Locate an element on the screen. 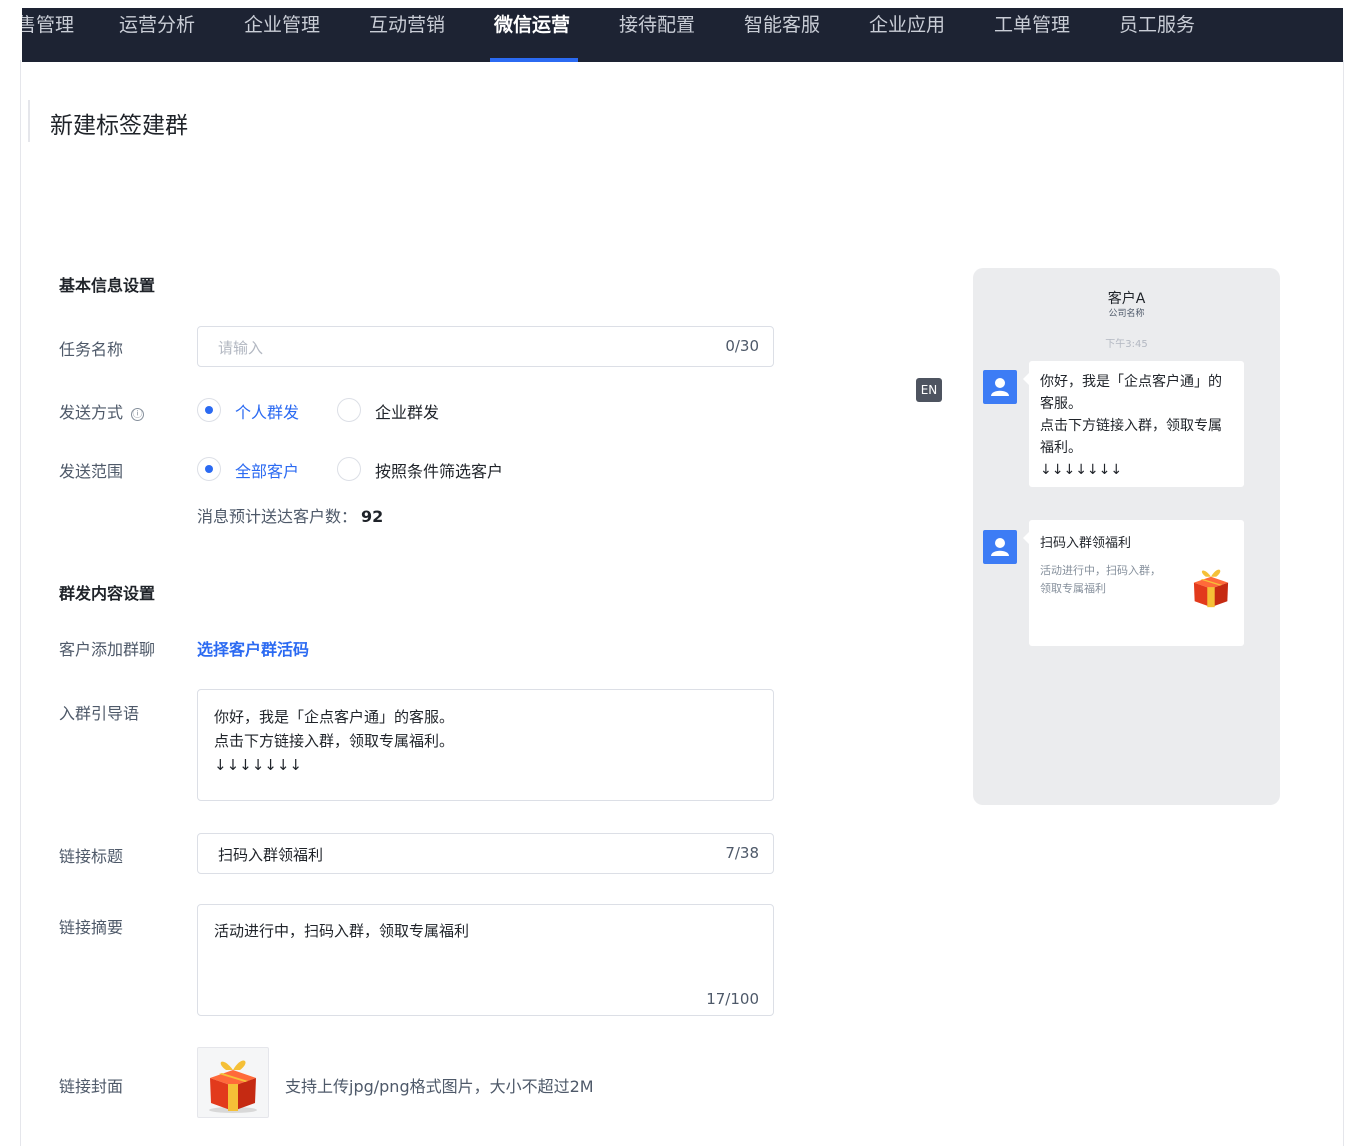 The width and height of the screenshot is (1346, 1146). nav-item-analytics: 运营分析 is located at coordinates (157, 35).